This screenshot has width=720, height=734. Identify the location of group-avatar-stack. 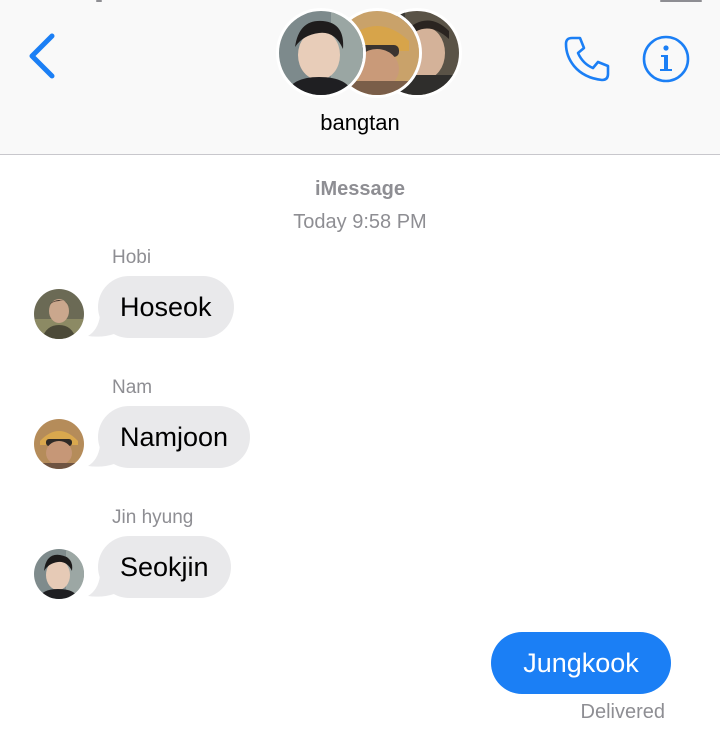
(367, 52).